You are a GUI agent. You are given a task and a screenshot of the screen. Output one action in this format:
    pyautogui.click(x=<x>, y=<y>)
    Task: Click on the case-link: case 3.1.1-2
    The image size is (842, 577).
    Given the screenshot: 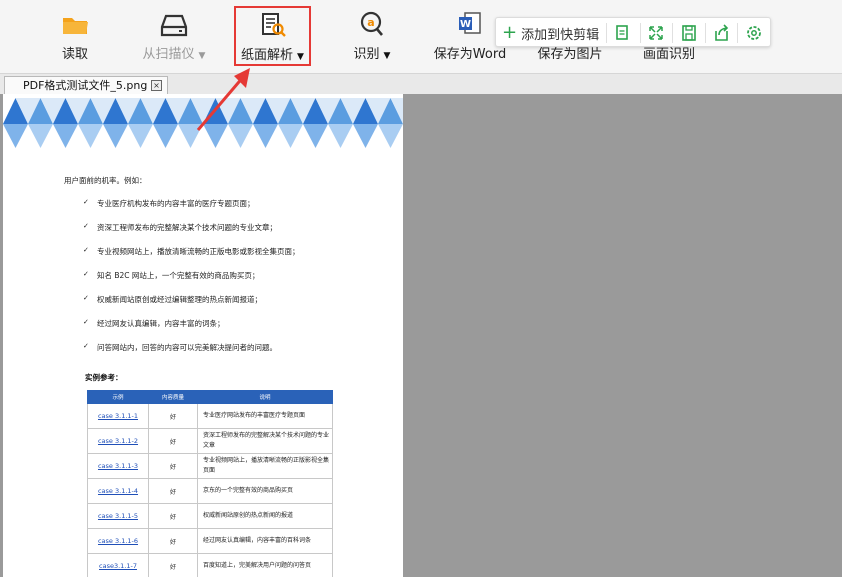 What is the action you would take?
    pyautogui.click(x=118, y=441)
    